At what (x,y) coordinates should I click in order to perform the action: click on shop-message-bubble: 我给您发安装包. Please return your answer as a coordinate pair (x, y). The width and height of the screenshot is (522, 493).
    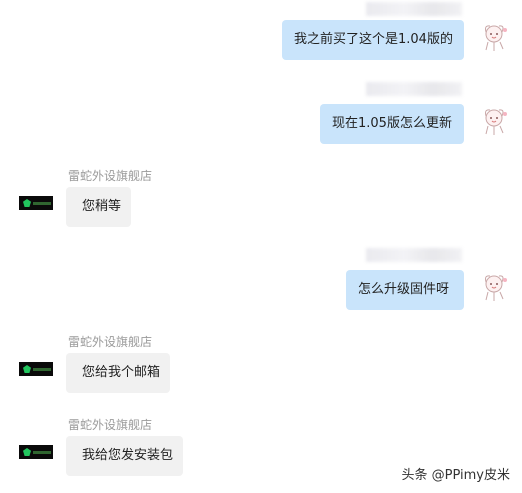
    Looking at the image, I should click on (124, 456).